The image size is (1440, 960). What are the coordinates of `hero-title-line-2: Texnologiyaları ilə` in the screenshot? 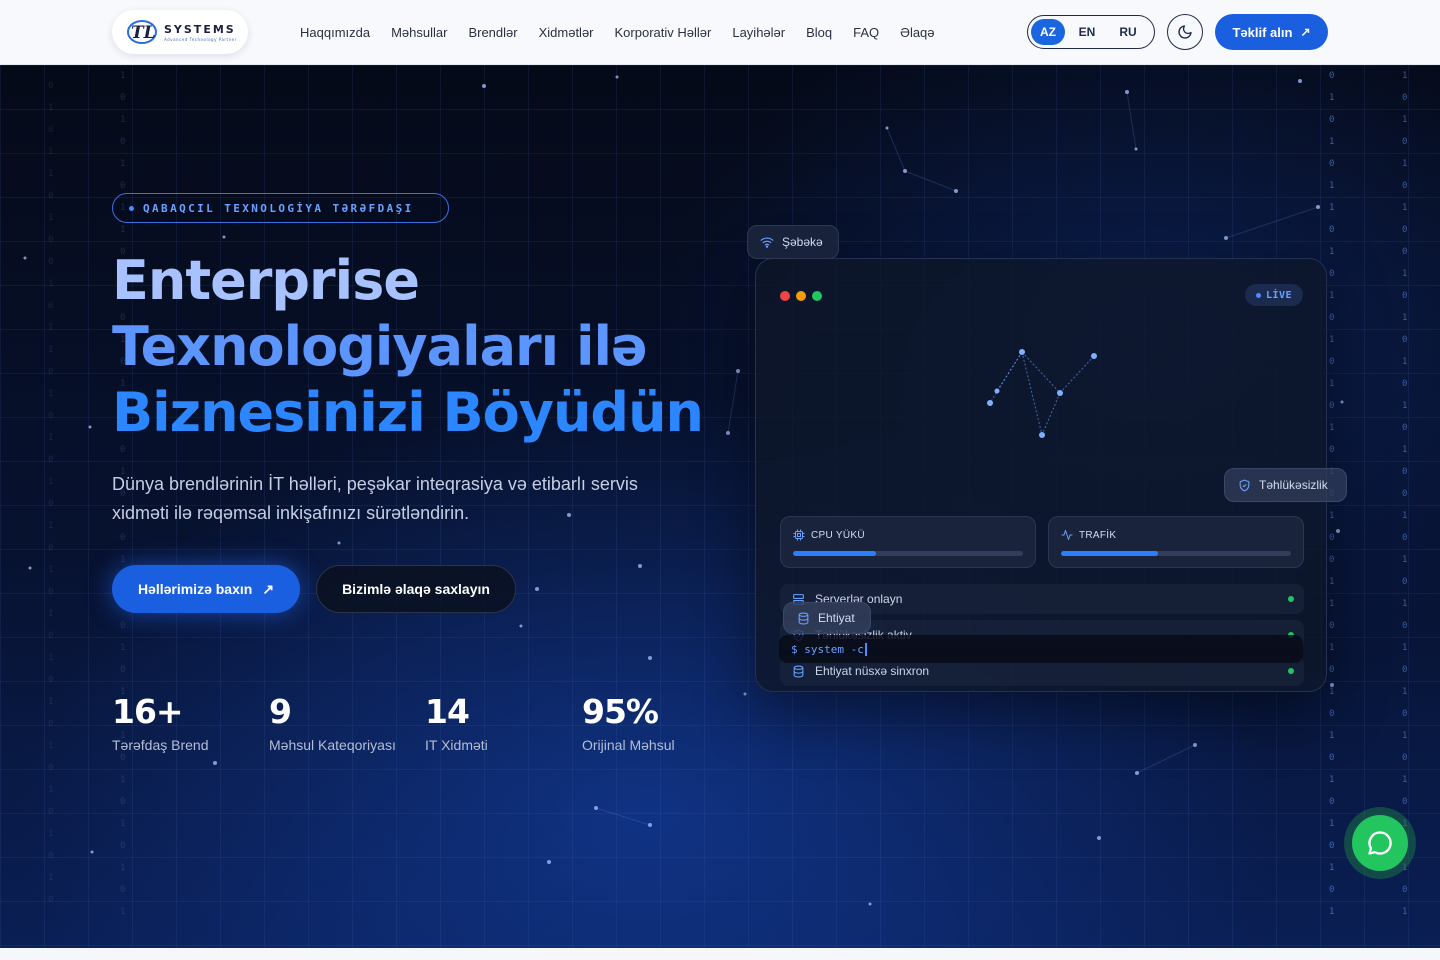 It's located at (380, 346).